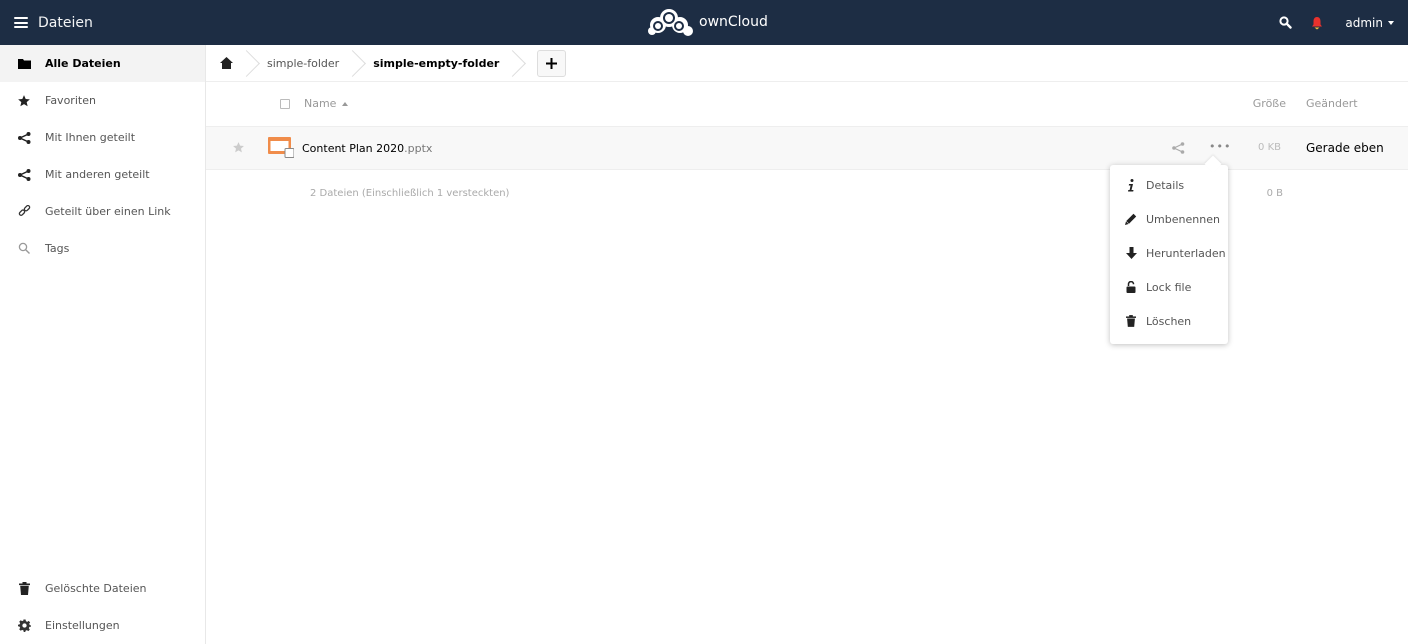  I want to click on top-header: Dateien ownCloud admin, so click(704, 22).